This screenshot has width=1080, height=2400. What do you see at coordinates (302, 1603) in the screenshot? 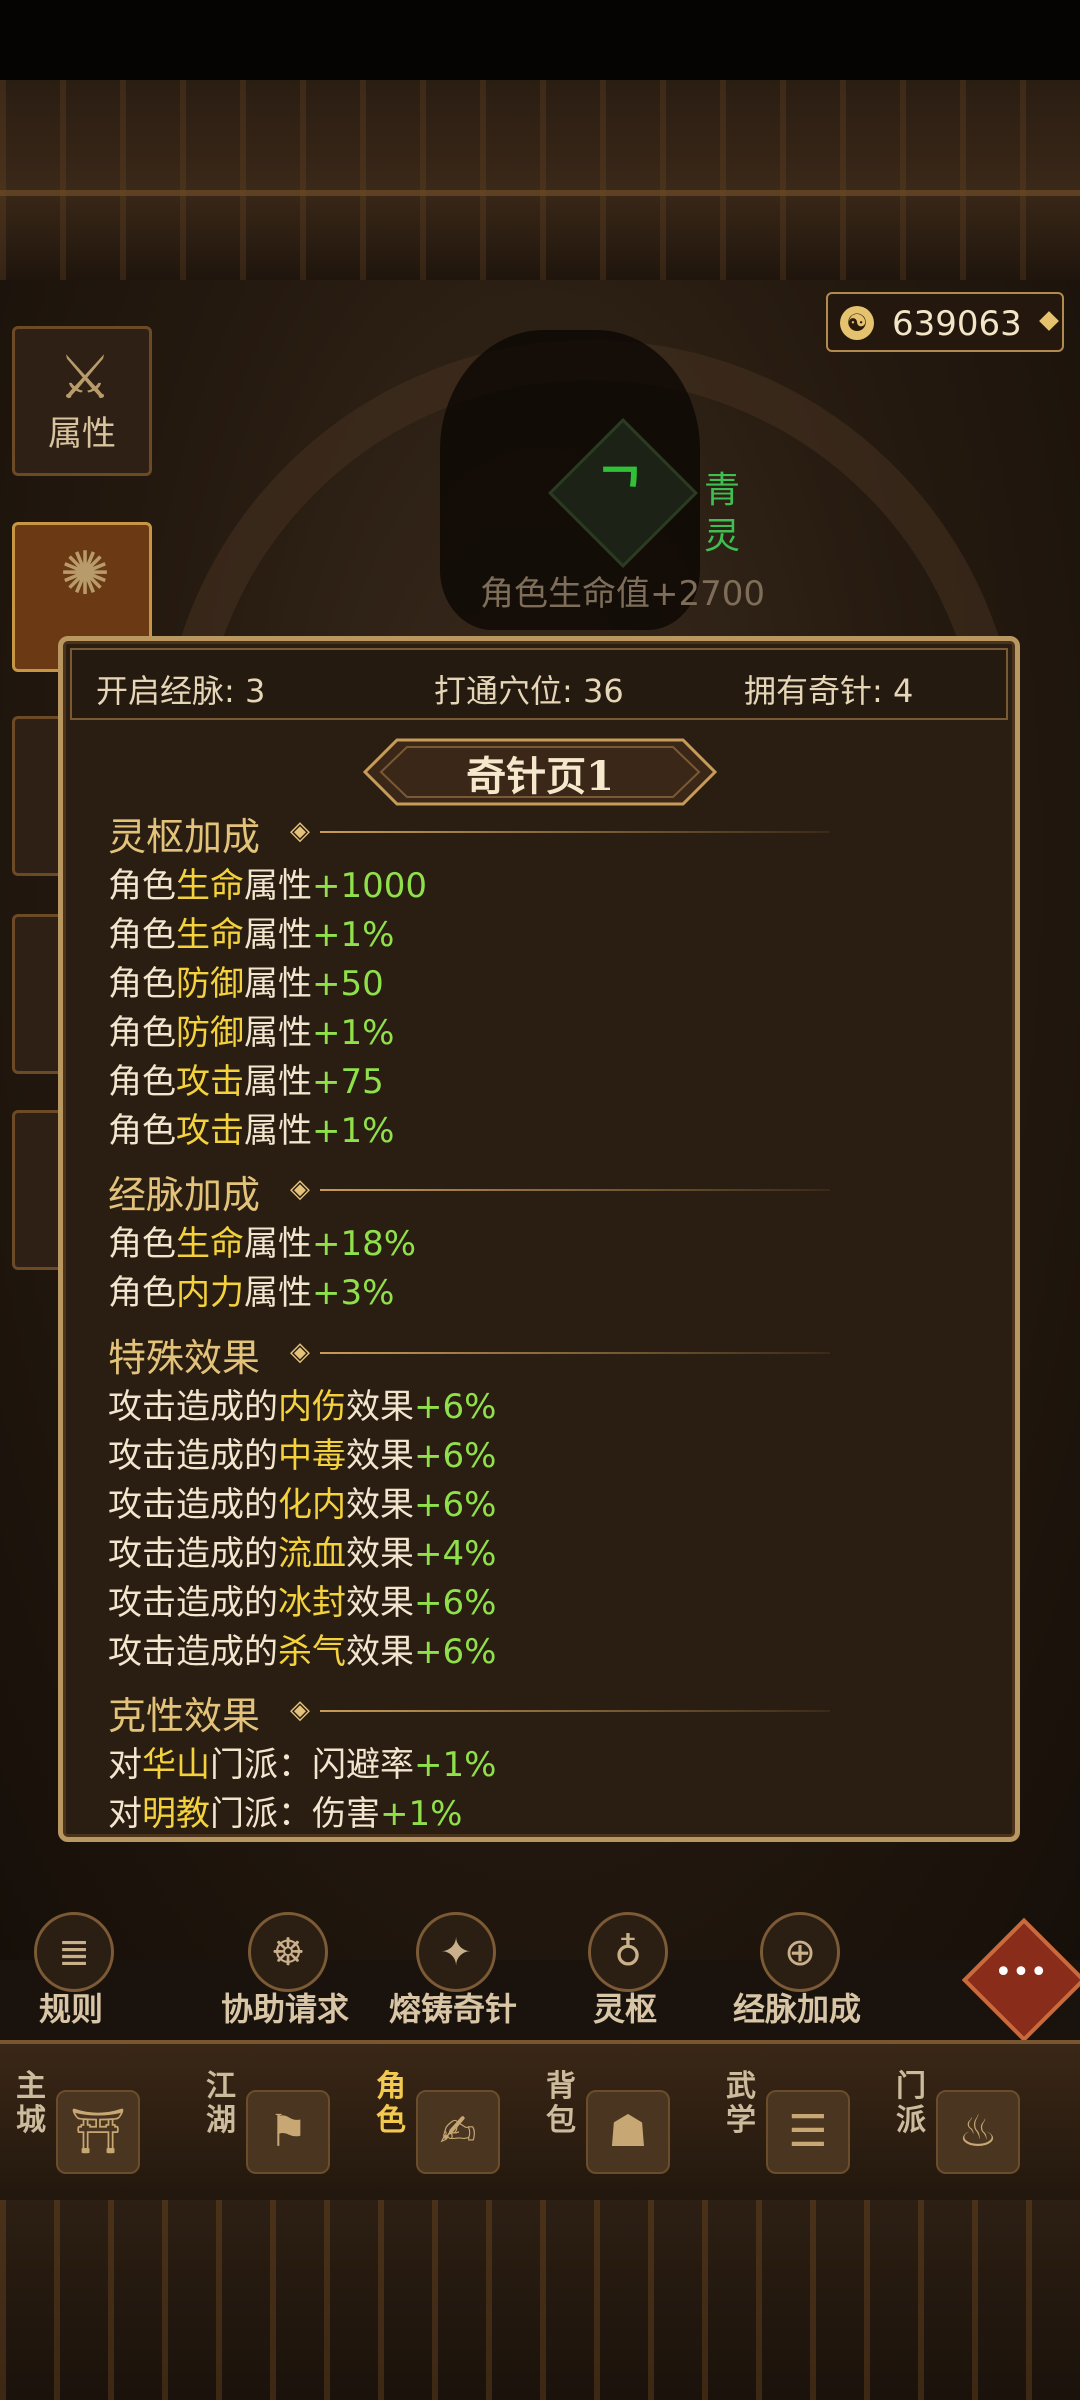
I see `list-item: 攻击造成的冰封效果+6%` at bounding box center [302, 1603].